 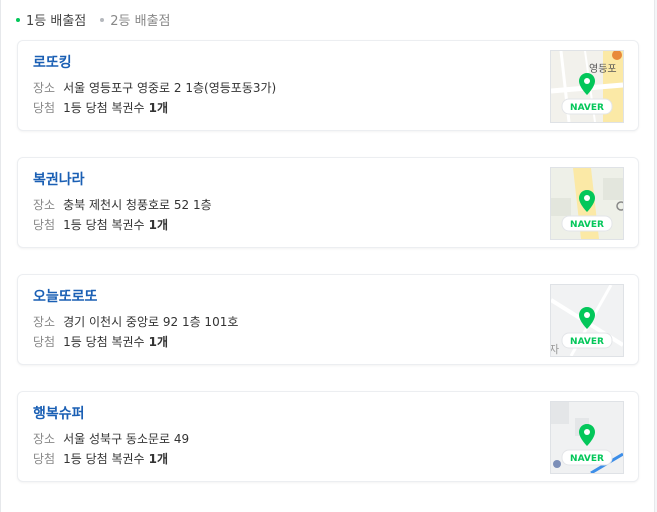 I want to click on store-address-row: 장소 경기 이천시 중앙로 92 1층 101호, so click(x=135, y=321).